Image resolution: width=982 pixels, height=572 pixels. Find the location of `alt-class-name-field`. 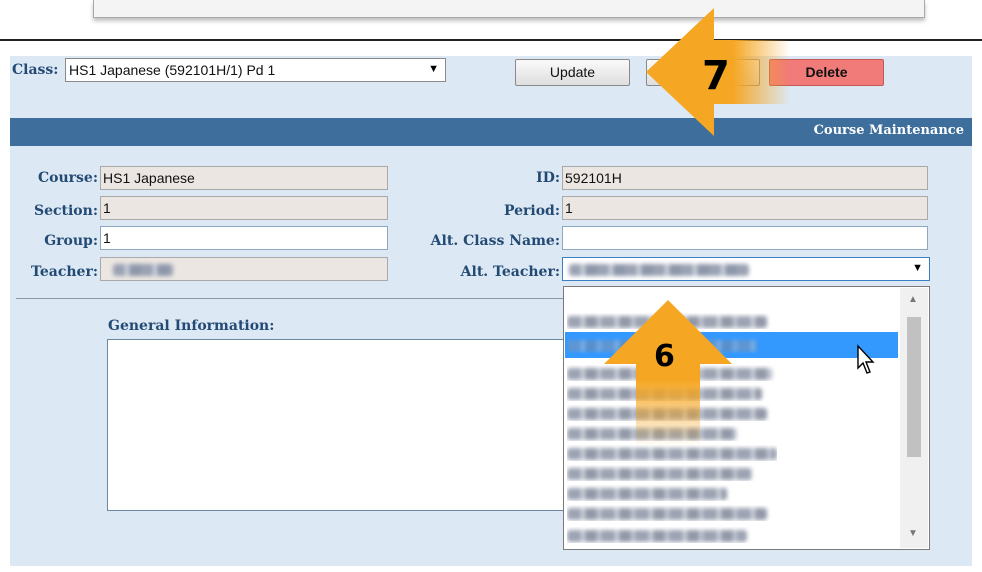

alt-class-name-field is located at coordinates (745, 238).